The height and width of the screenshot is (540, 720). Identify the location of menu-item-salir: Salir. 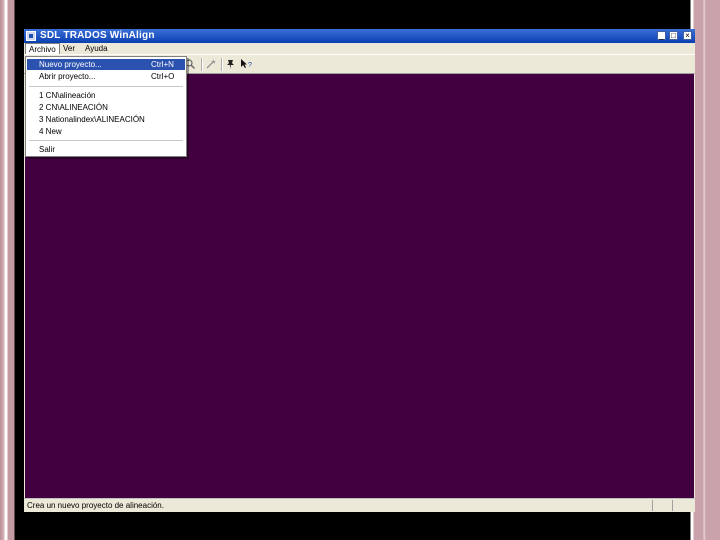
(106, 149).